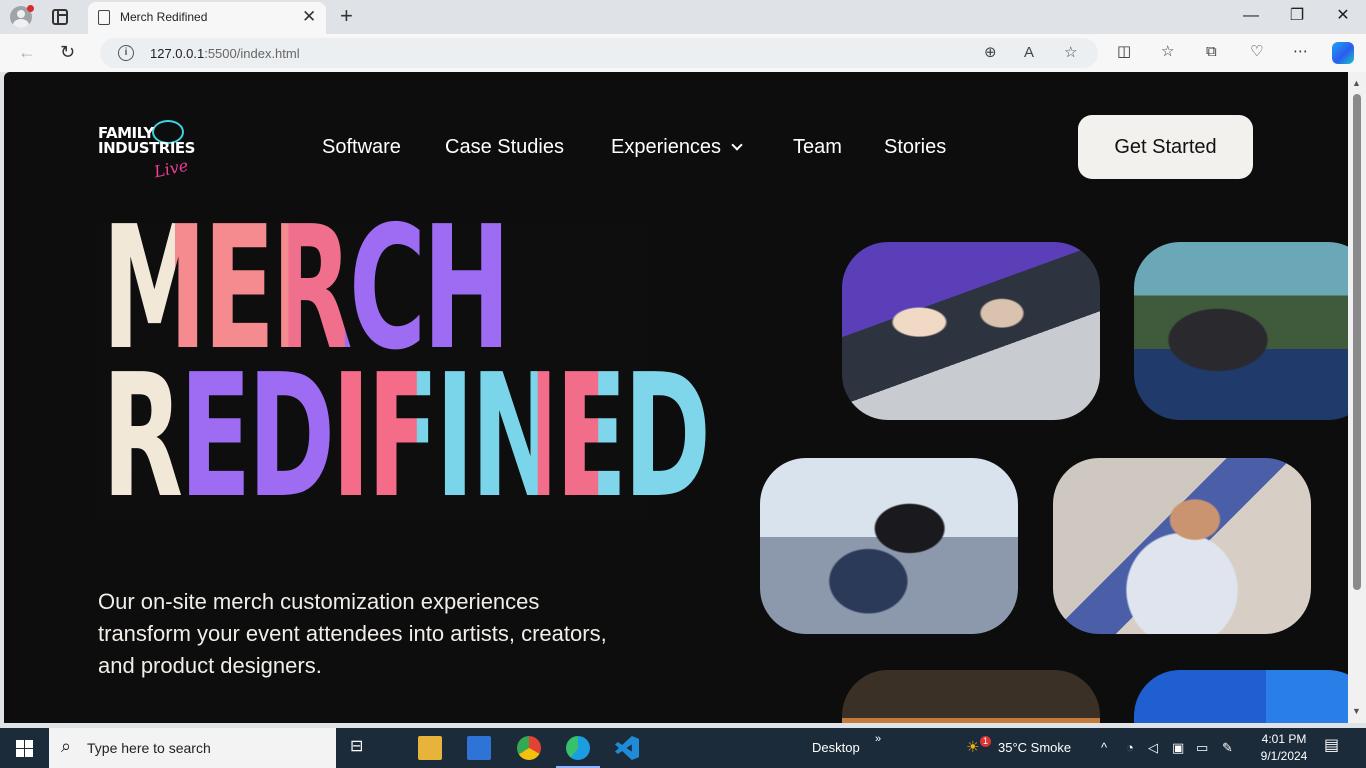 The width and height of the screenshot is (1366, 768). Describe the element at coordinates (1034, 748) in the screenshot. I see `weather-text: 35°C Smoke` at that location.